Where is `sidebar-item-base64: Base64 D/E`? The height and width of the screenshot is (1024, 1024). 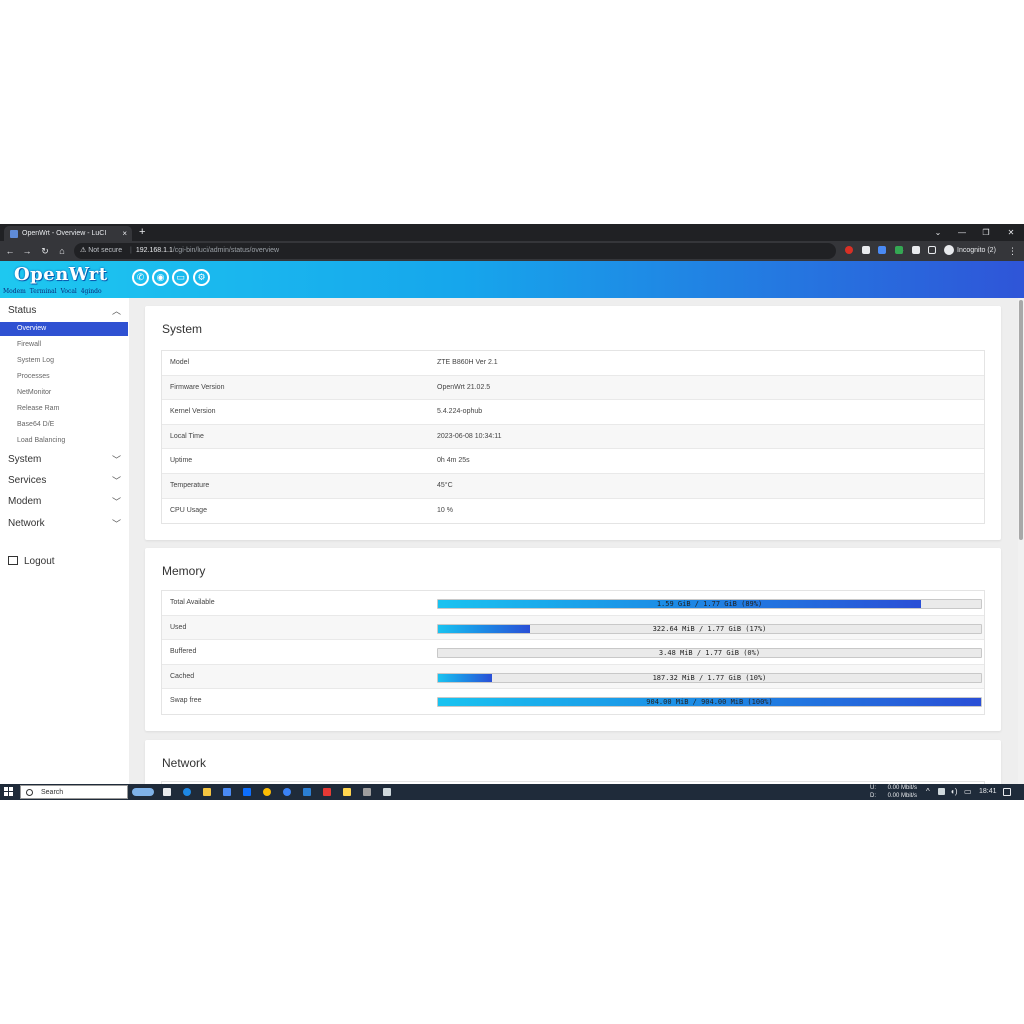
sidebar-item-base64: Base64 D/E is located at coordinates (64, 425).